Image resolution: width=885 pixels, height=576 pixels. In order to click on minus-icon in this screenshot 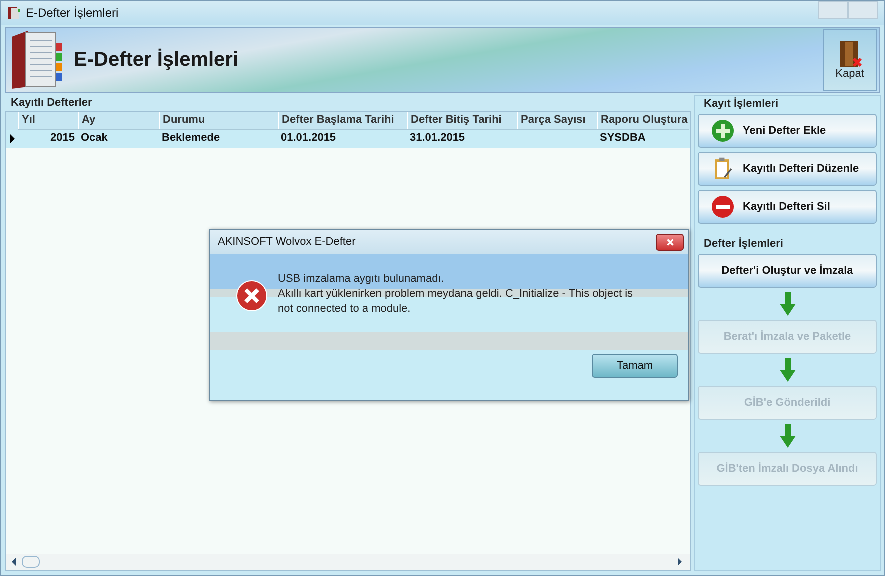, I will do `click(723, 207)`.